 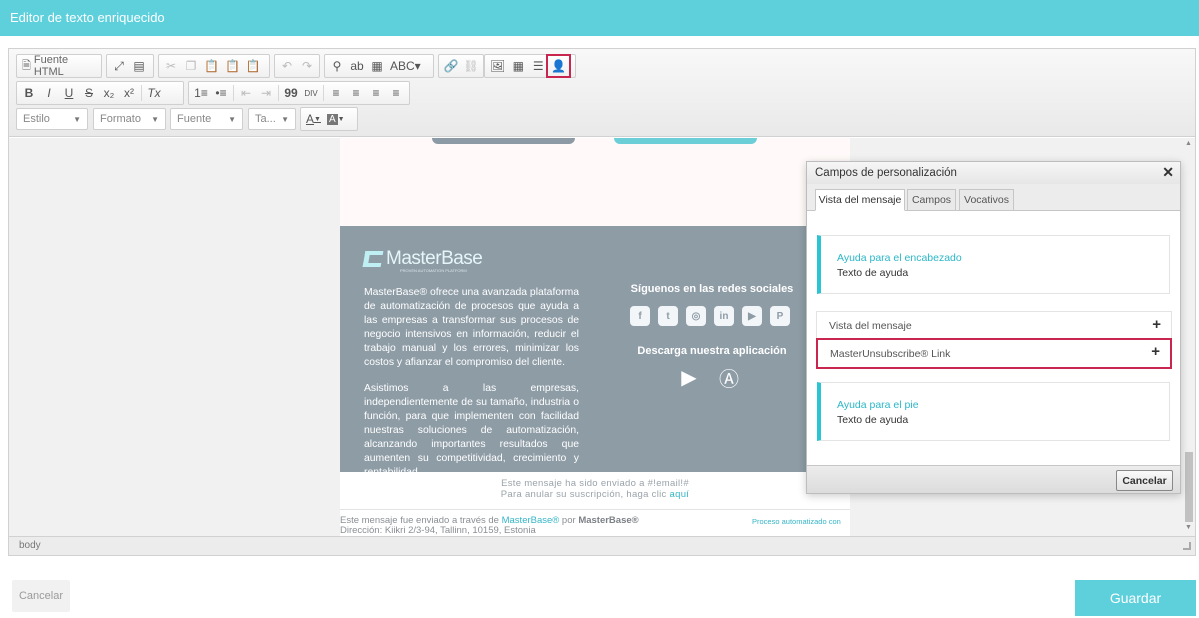 I want to click on outdent-button: ⇤, so click(x=246, y=93).